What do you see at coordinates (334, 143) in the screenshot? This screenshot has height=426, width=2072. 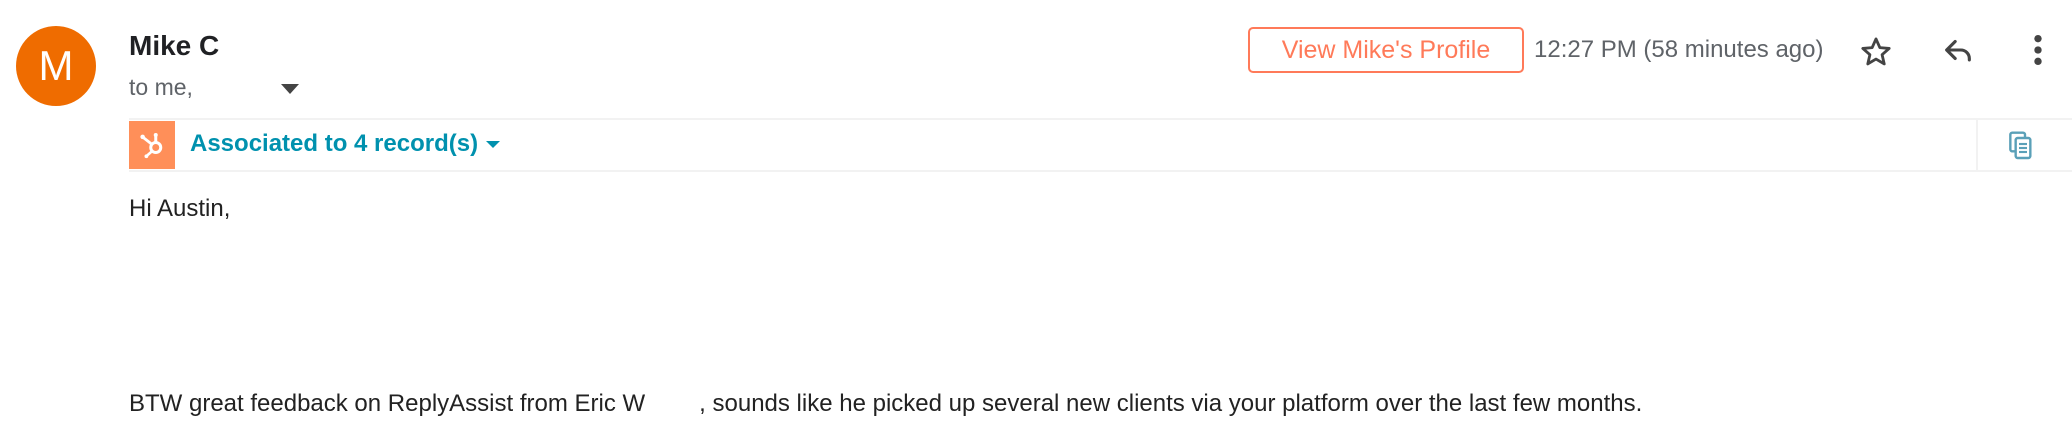 I see `associated-records-label: Associated to 4 record(s)` at bounding box center [334, 143].